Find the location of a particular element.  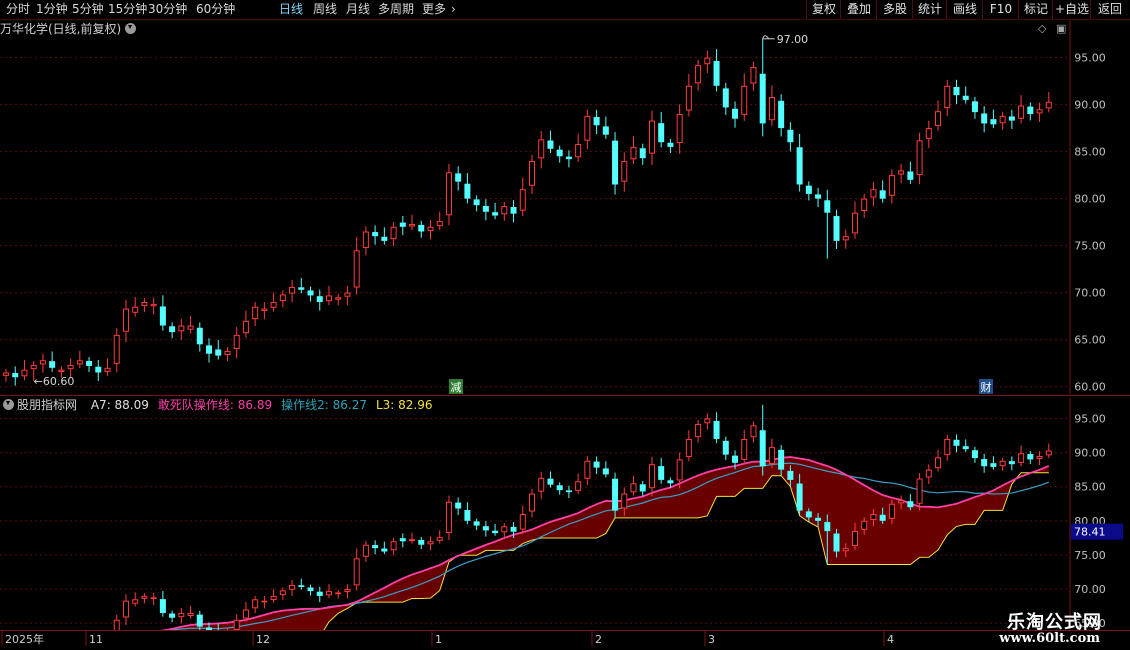

period-tab-1: 1分钟 is located at coordinates (52, 9).